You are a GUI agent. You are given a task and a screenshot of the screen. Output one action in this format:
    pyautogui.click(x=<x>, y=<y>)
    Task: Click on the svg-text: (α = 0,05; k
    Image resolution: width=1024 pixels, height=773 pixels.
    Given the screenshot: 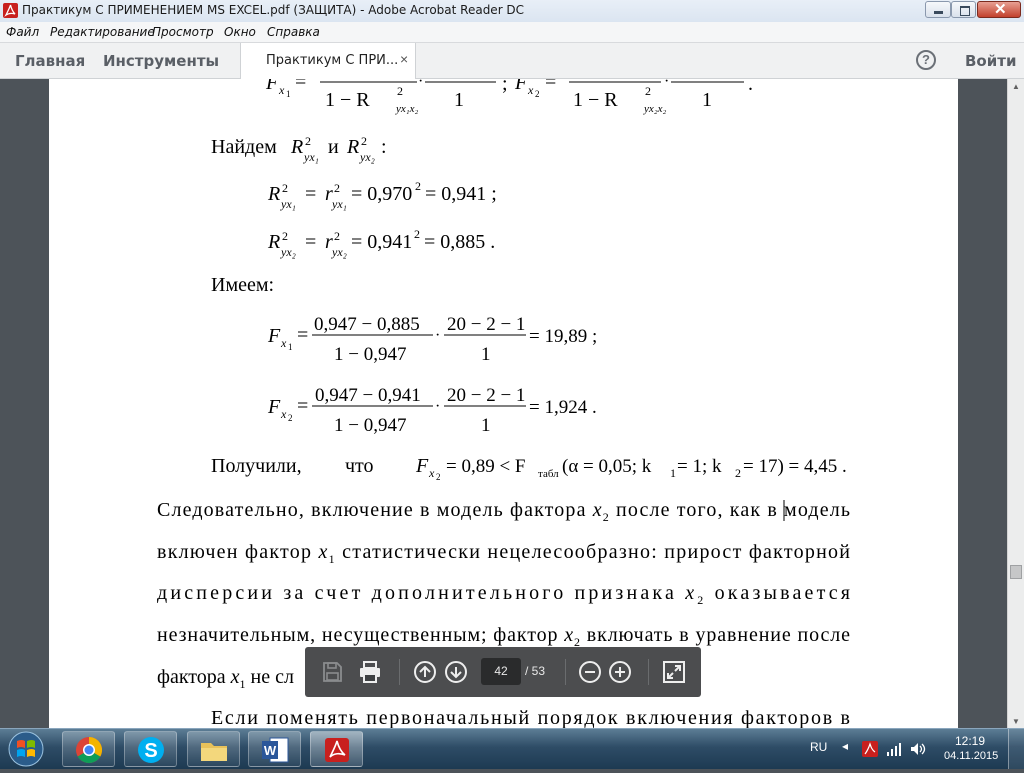 What is the action you would take?
    pyautogui.click(x=607, y=466)
    